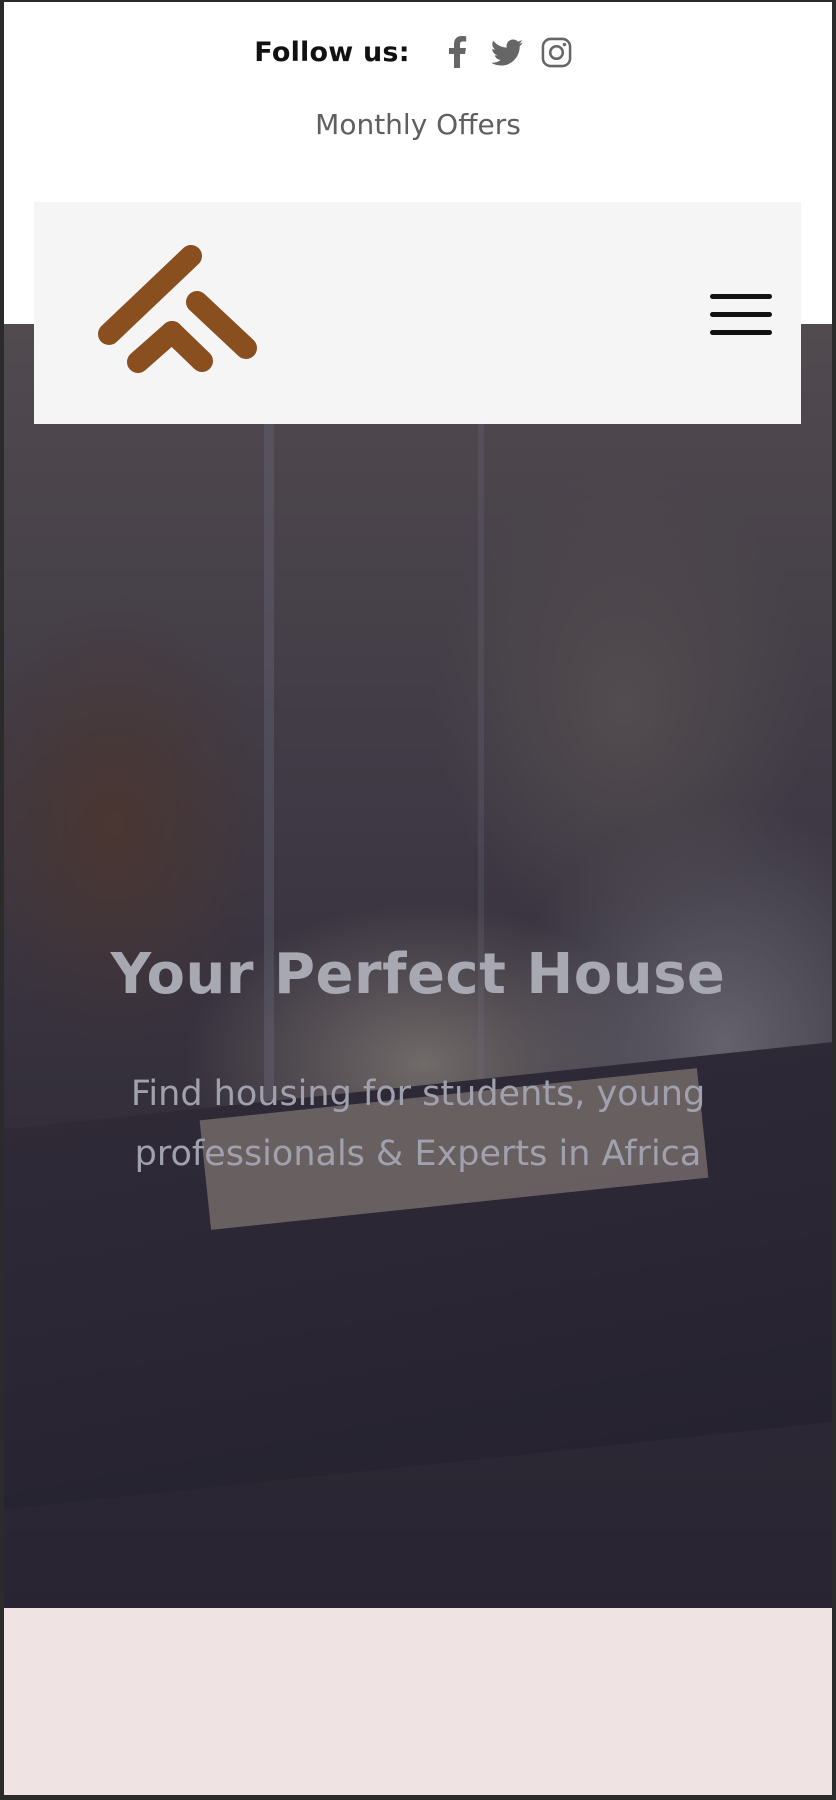 Image resolution: width=836 pixels, height=1800 pixels. I want to click on house-chevron-logo, so click(179, 312).